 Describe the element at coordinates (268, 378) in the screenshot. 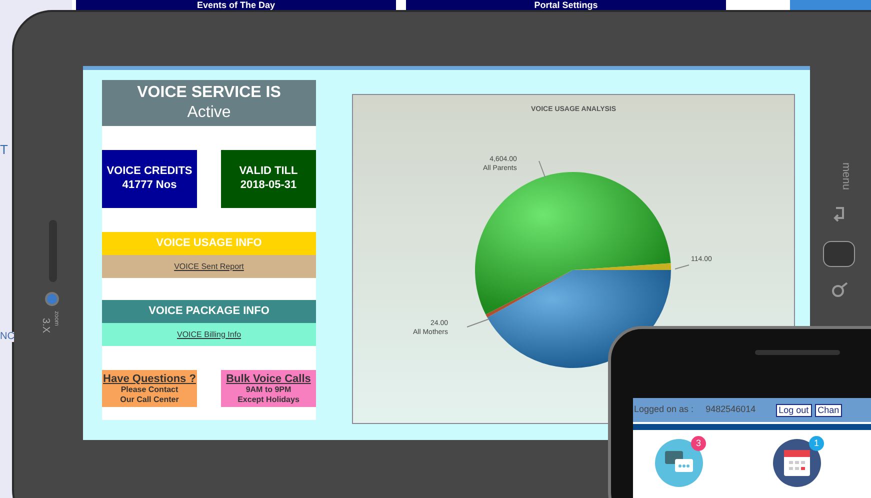

I see `help-link: Bulk Voice Calls` at that location.